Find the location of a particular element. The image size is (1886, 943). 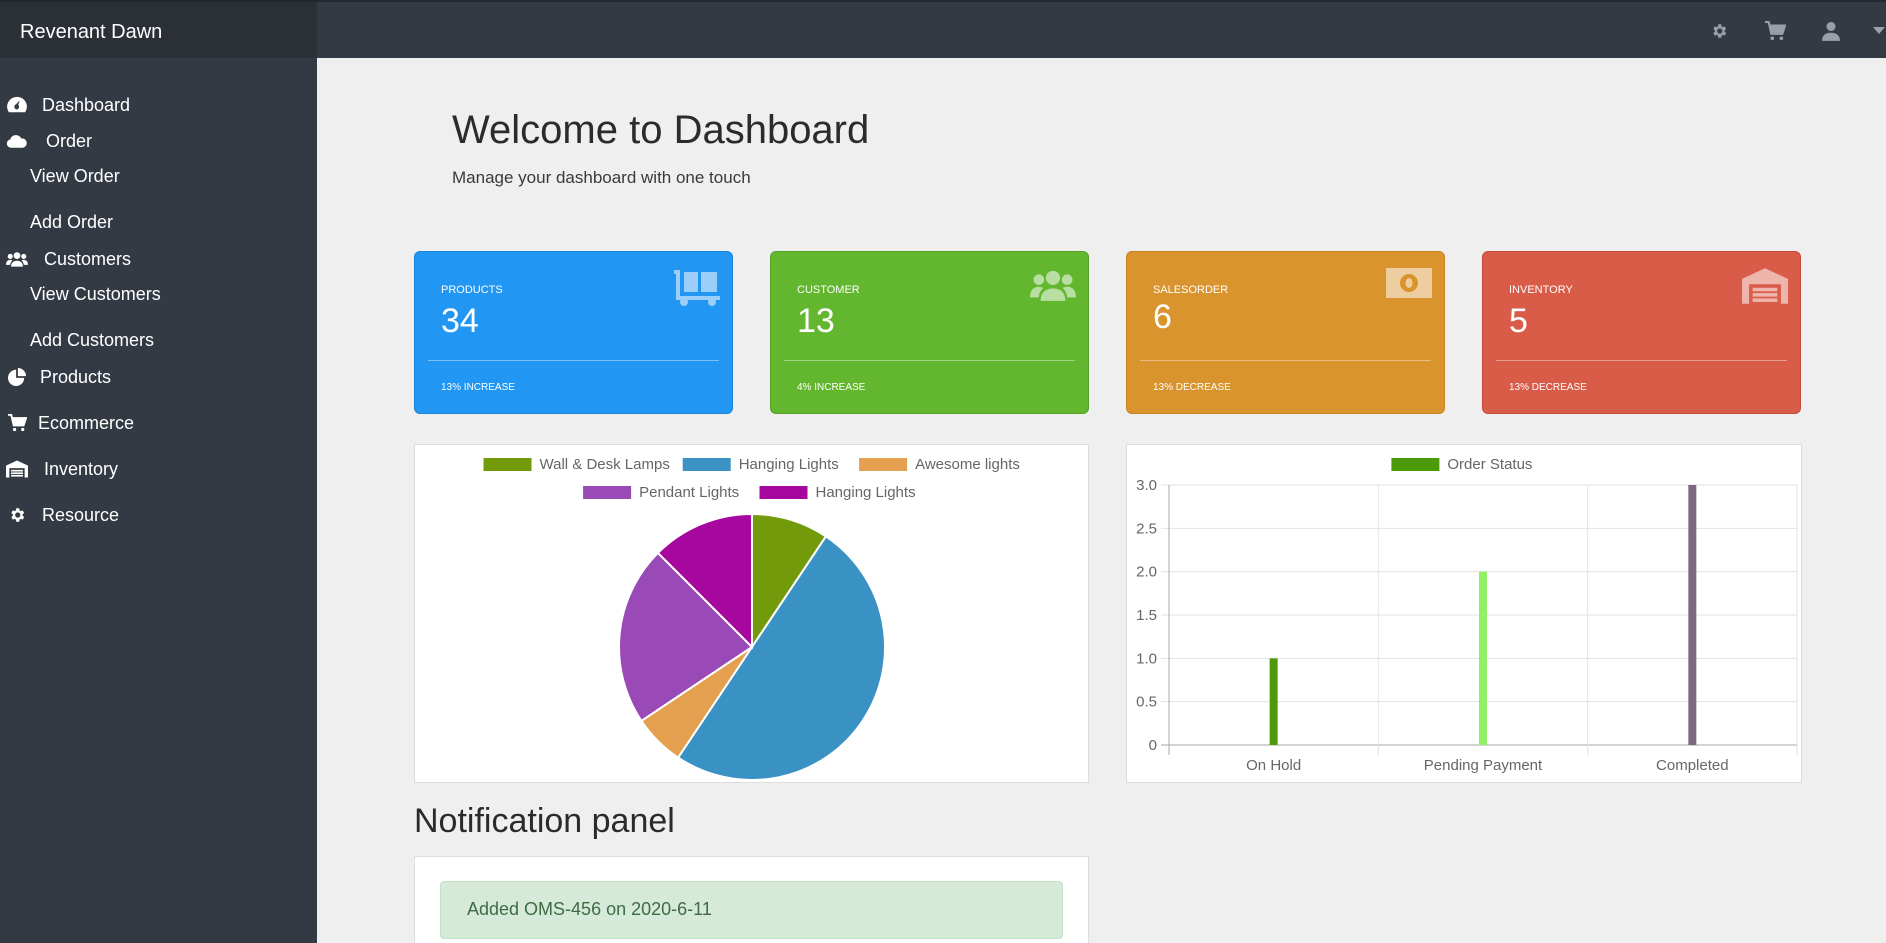

money-icon is located at coordinates (1409, 285).